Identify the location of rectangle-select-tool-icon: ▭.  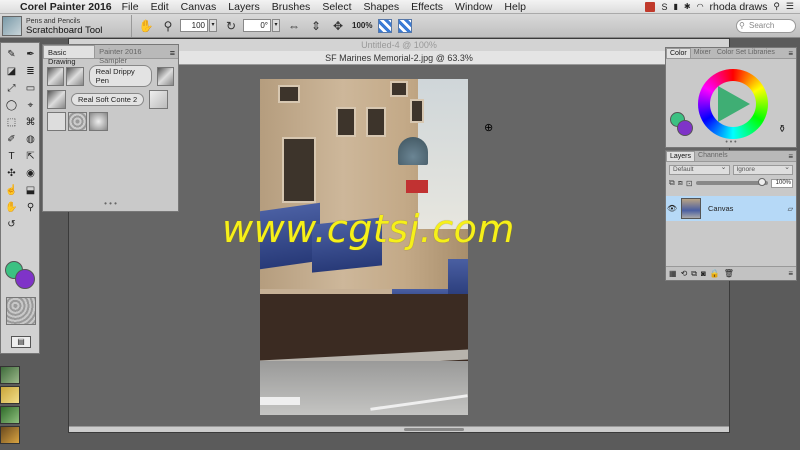
(30, 88).